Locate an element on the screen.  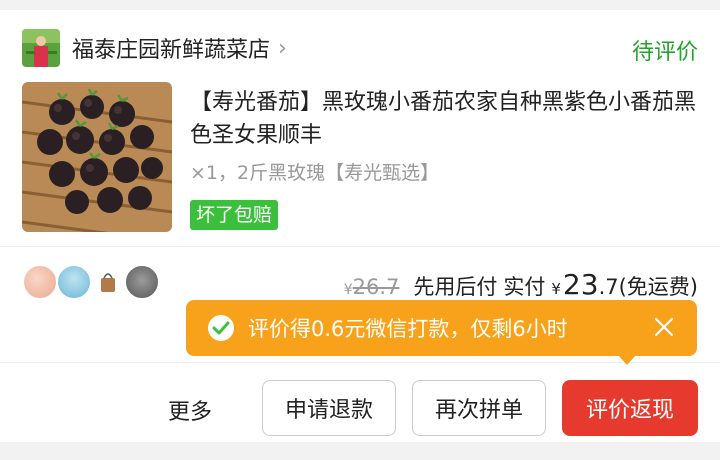
paid-price-decimal: .7 is located at coordinates (608, 287).